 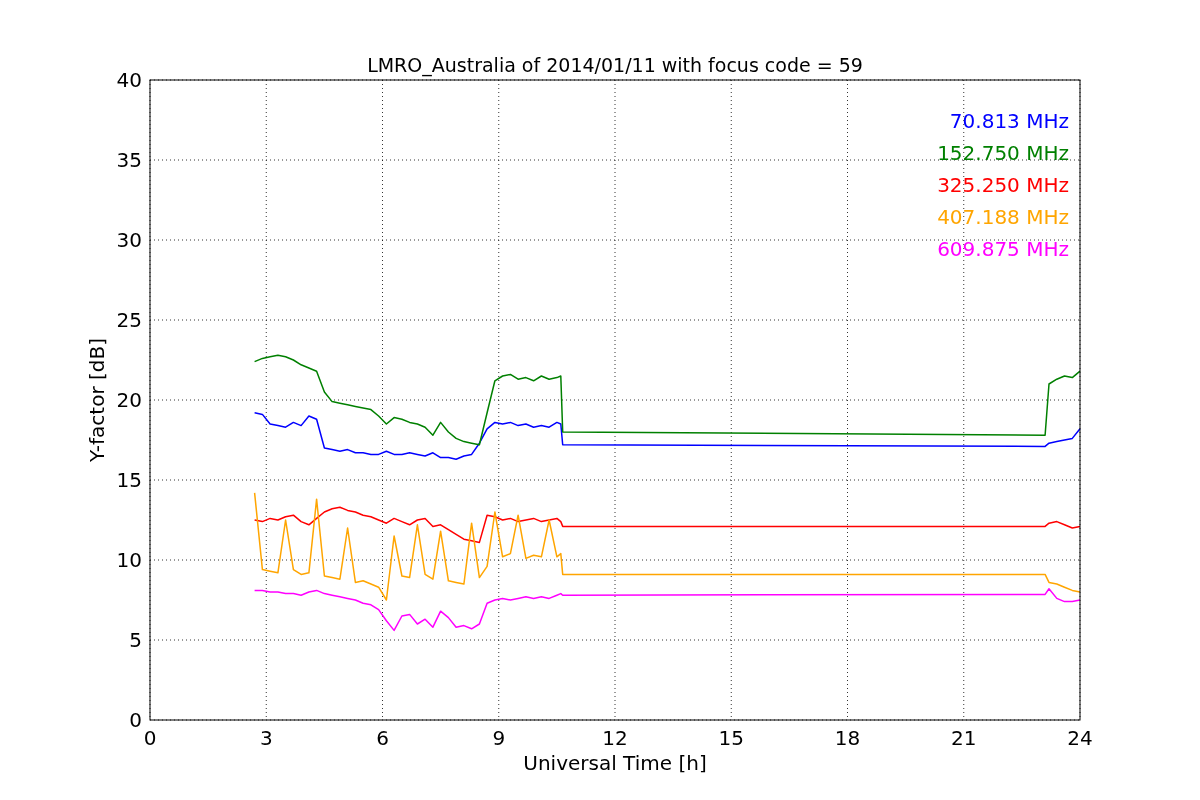 I want to click on x-axis-label: Universal Time [h], so click(x=615, y=763).